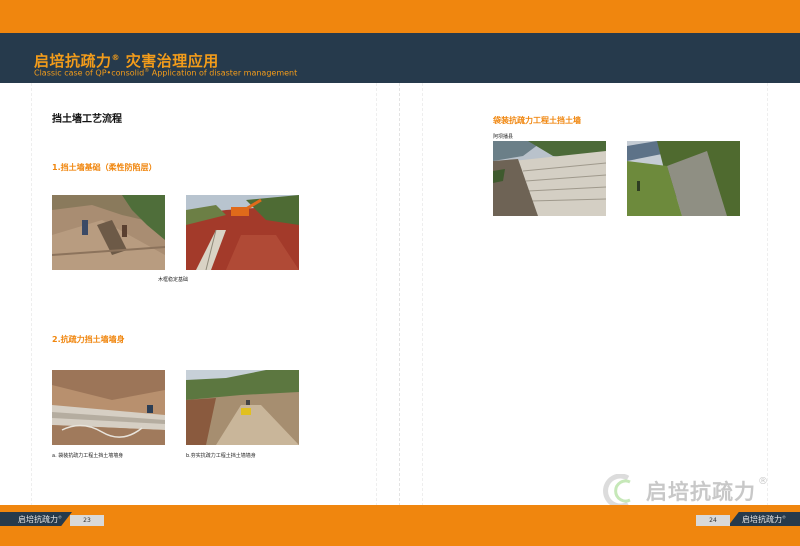 The height and width of the screenshot is (546, 800). I want to click on photo-bagged-wall-body, so click(108, 407).